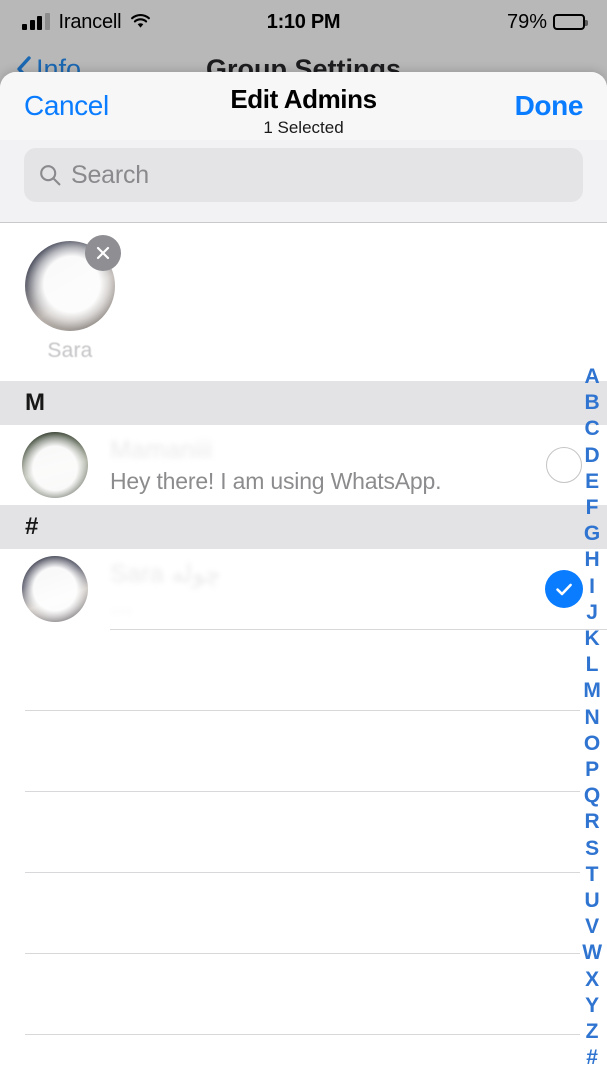  I want to click on search-icon, so click(50, 175).